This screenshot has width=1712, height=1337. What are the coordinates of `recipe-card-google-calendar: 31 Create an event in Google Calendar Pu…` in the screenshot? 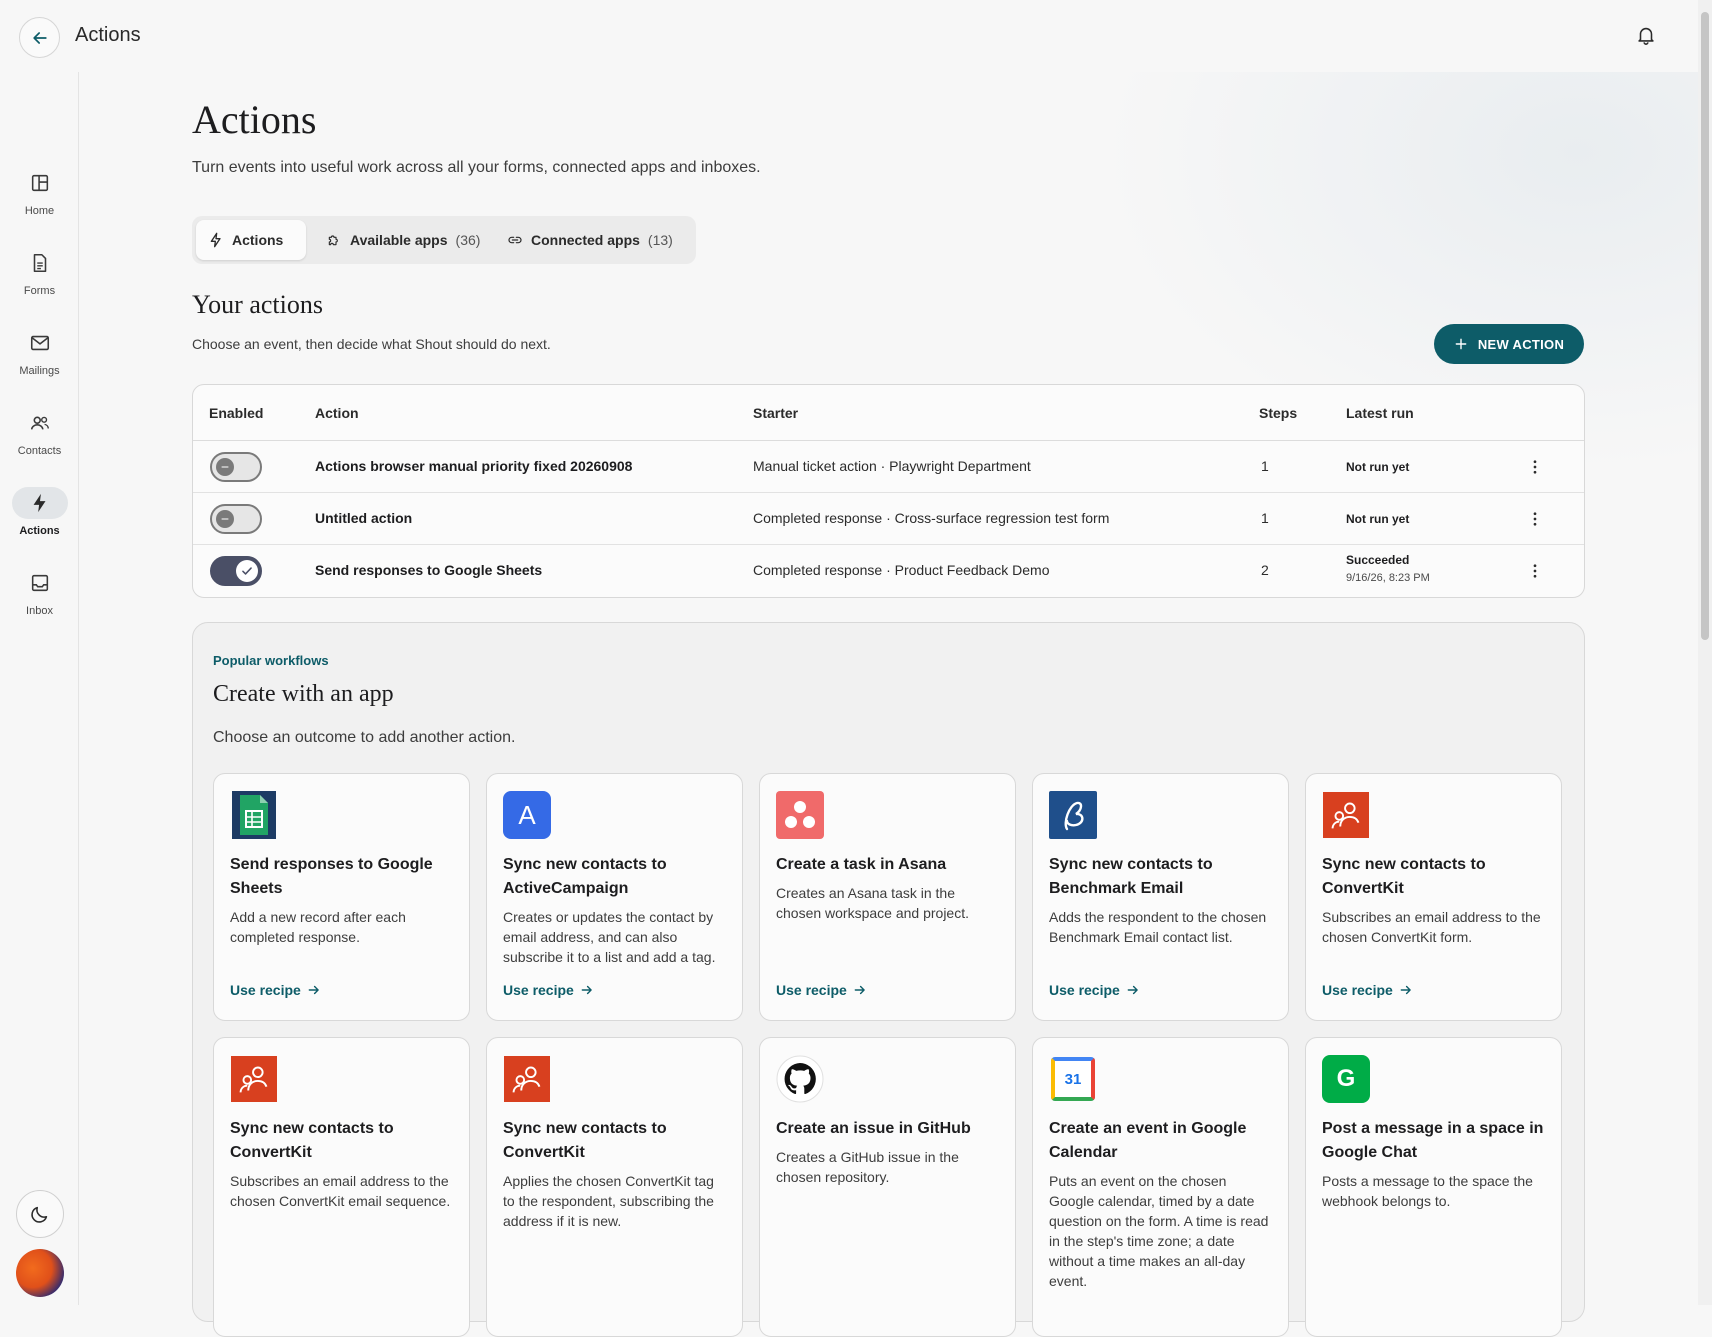 It's located at (1160, 1187).